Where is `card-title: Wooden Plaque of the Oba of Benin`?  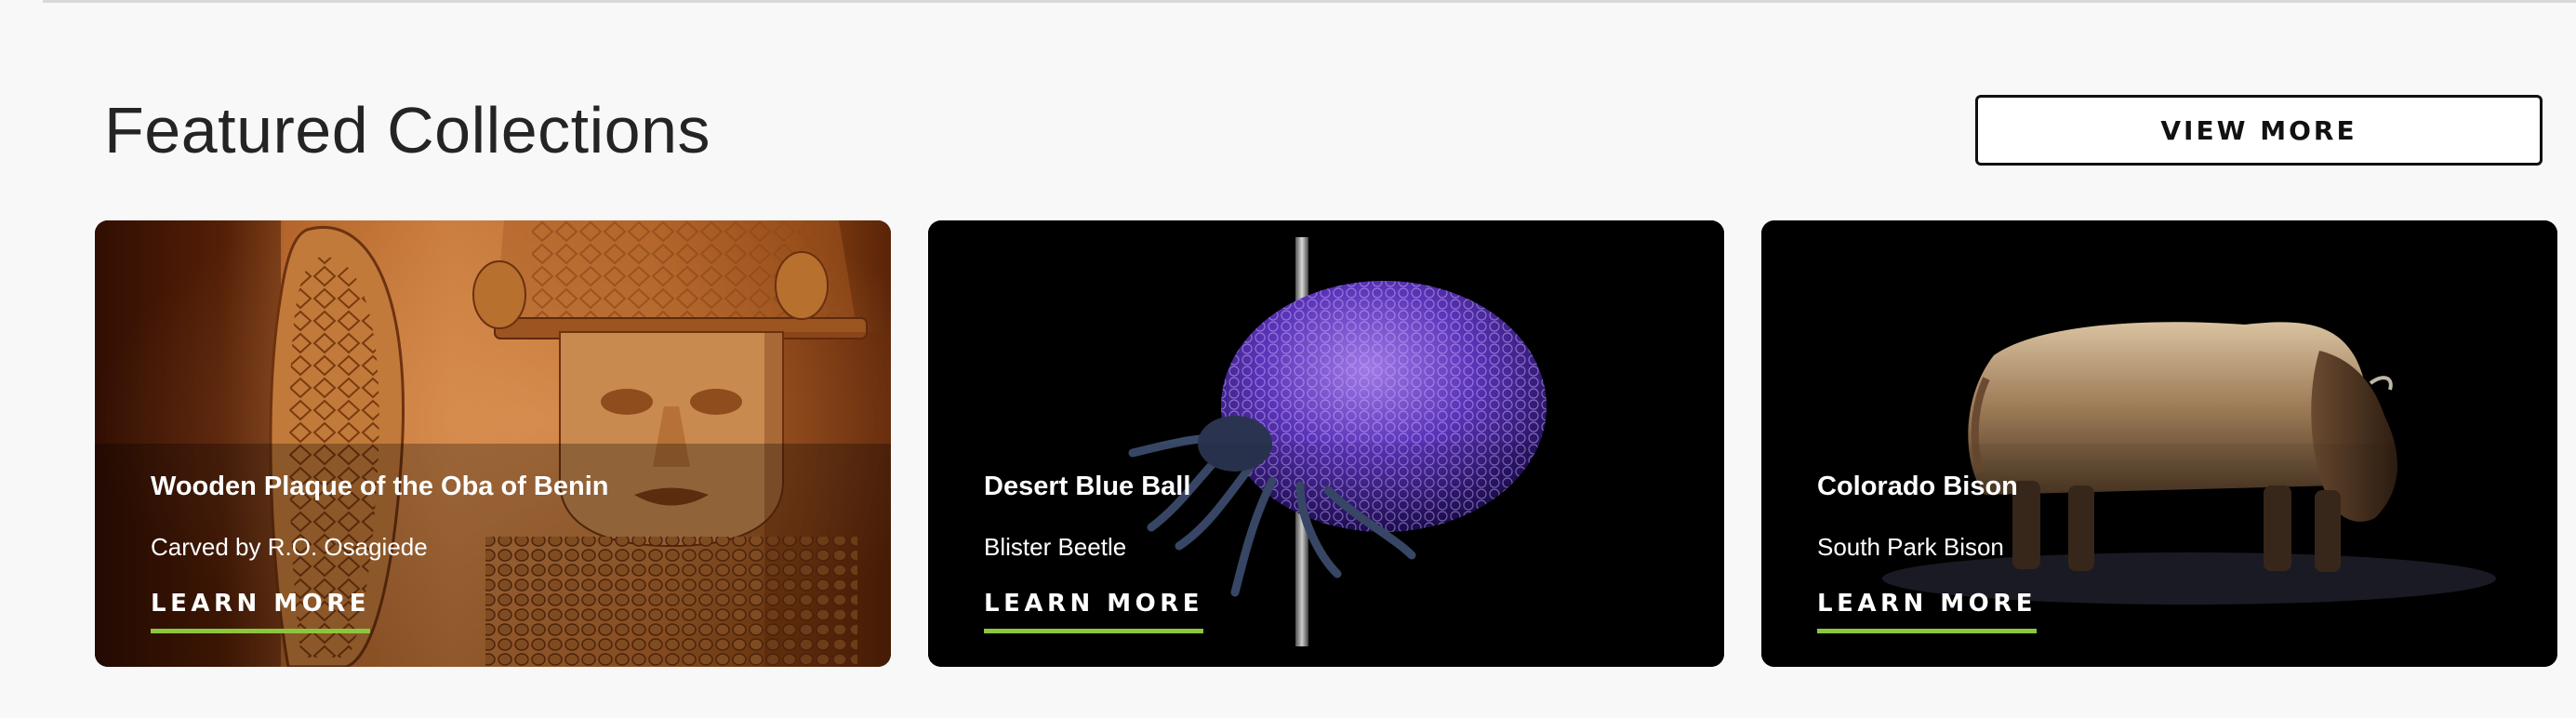
card-title: Wooden Plaque of the Oba of Benin is located at coordinates (380, 486).